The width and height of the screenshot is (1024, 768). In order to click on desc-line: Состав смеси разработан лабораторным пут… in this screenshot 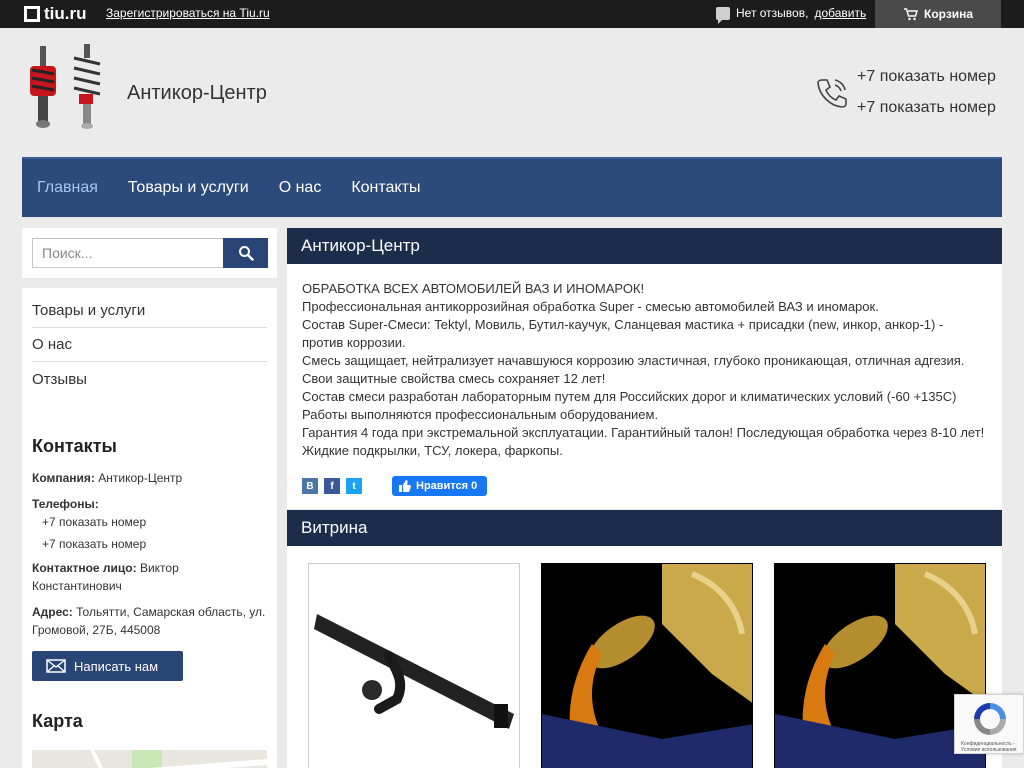, I will do `click(629, 396)`.